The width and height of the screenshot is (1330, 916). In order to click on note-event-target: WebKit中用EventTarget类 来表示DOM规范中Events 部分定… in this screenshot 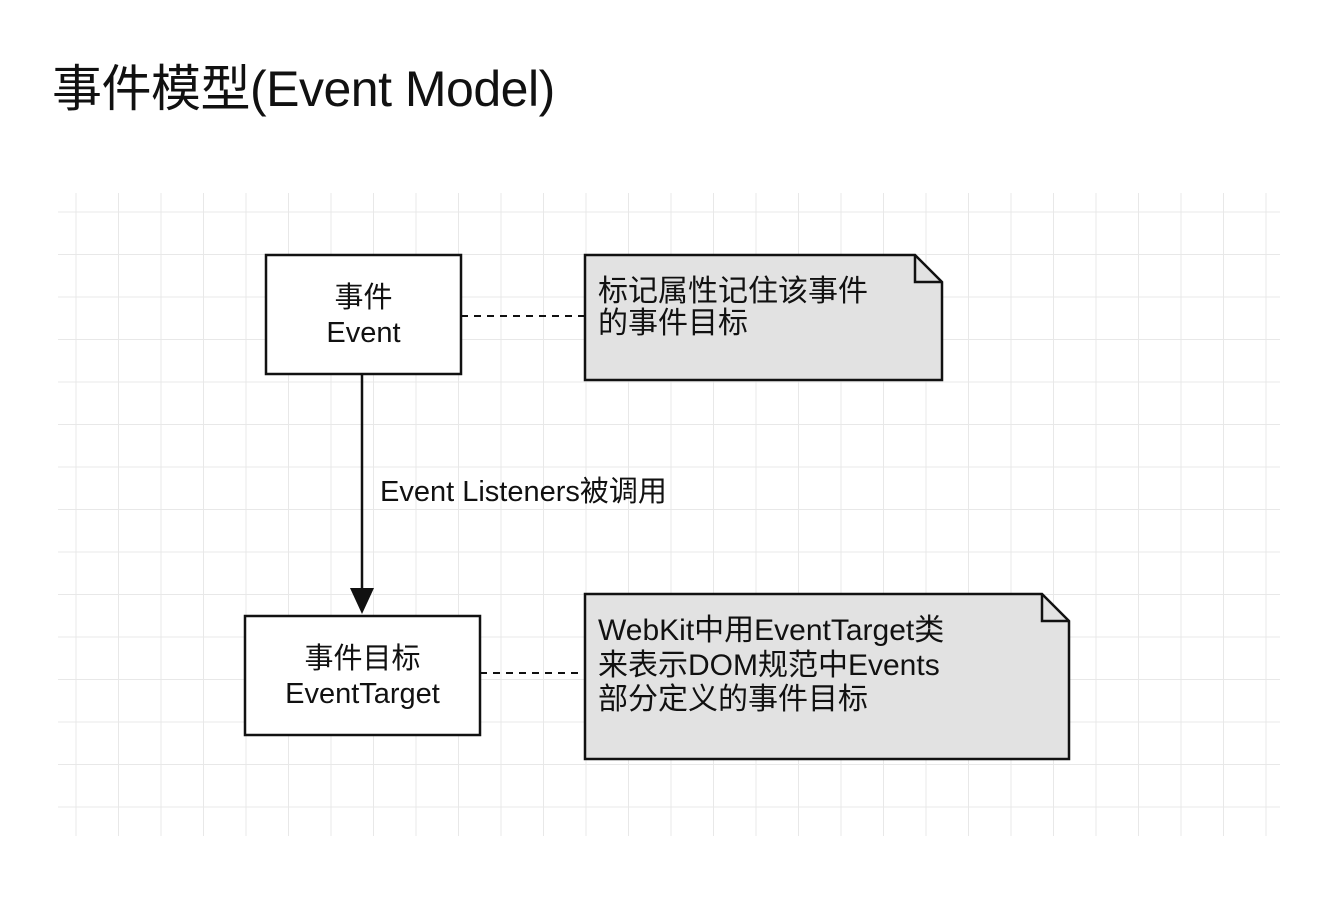, I will do `click(827, 676)`.